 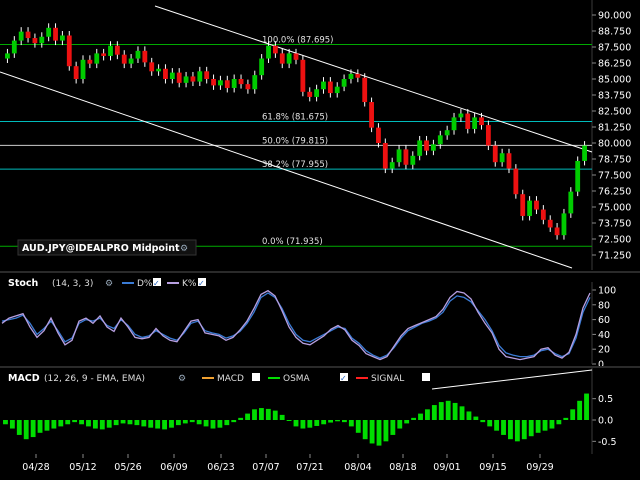 I want to click on stoch-y-tick-label: 100, so click(x=607, y=291).